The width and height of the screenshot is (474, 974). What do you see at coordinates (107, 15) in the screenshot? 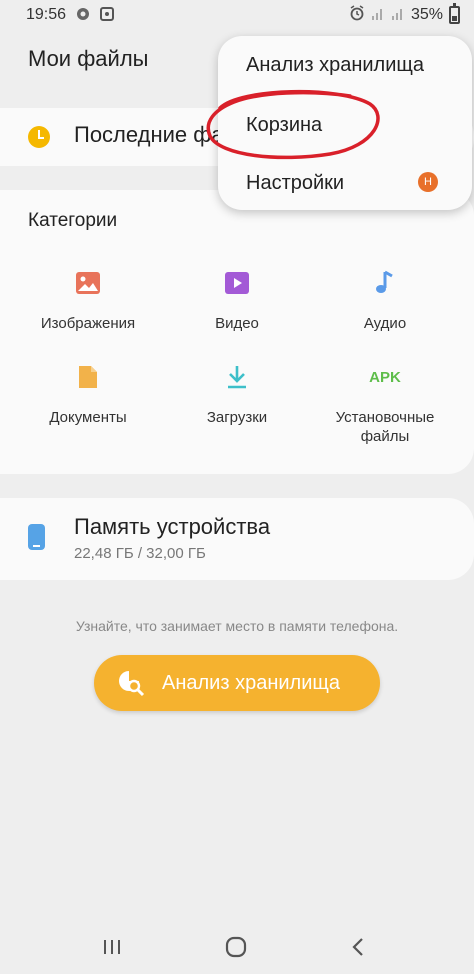
I see `photo-notification-icon` at bounding box center [107, 15].